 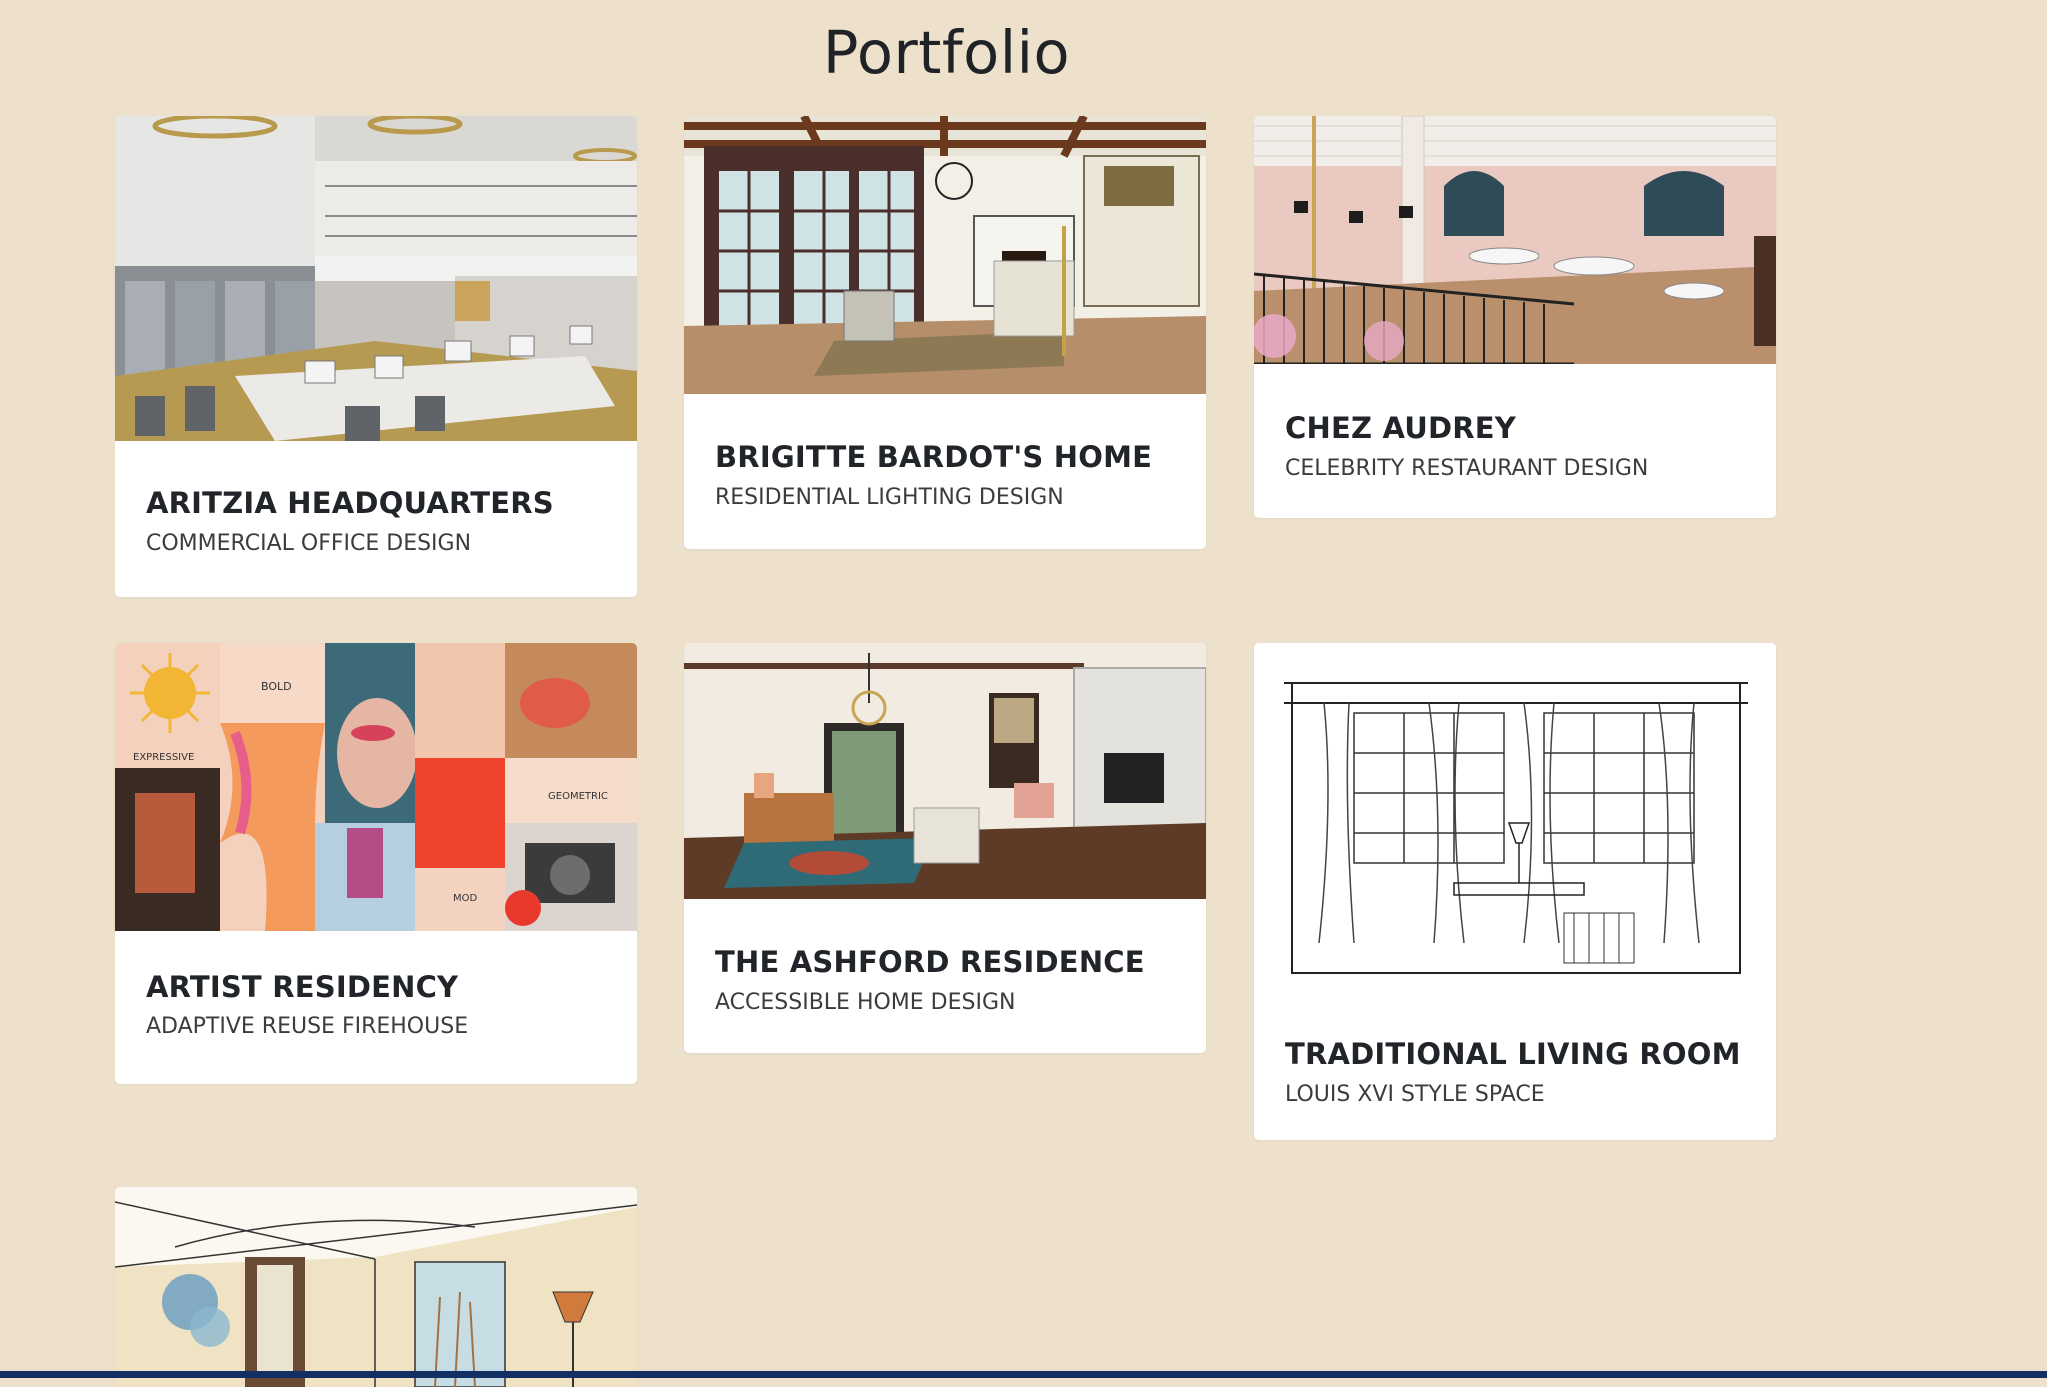 I want to click on bottom-bar, so click(x=1023, y=1374).